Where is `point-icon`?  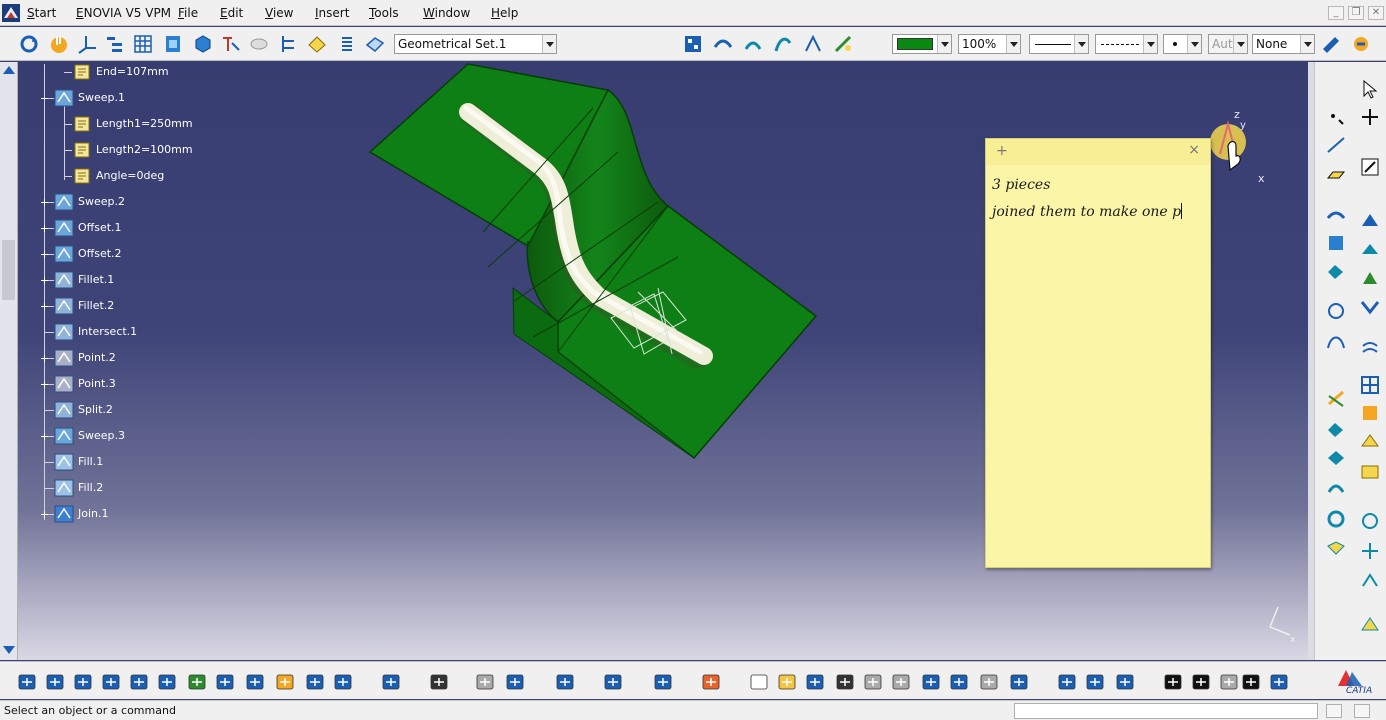 point-icon is located at coordinates (1336, 117).